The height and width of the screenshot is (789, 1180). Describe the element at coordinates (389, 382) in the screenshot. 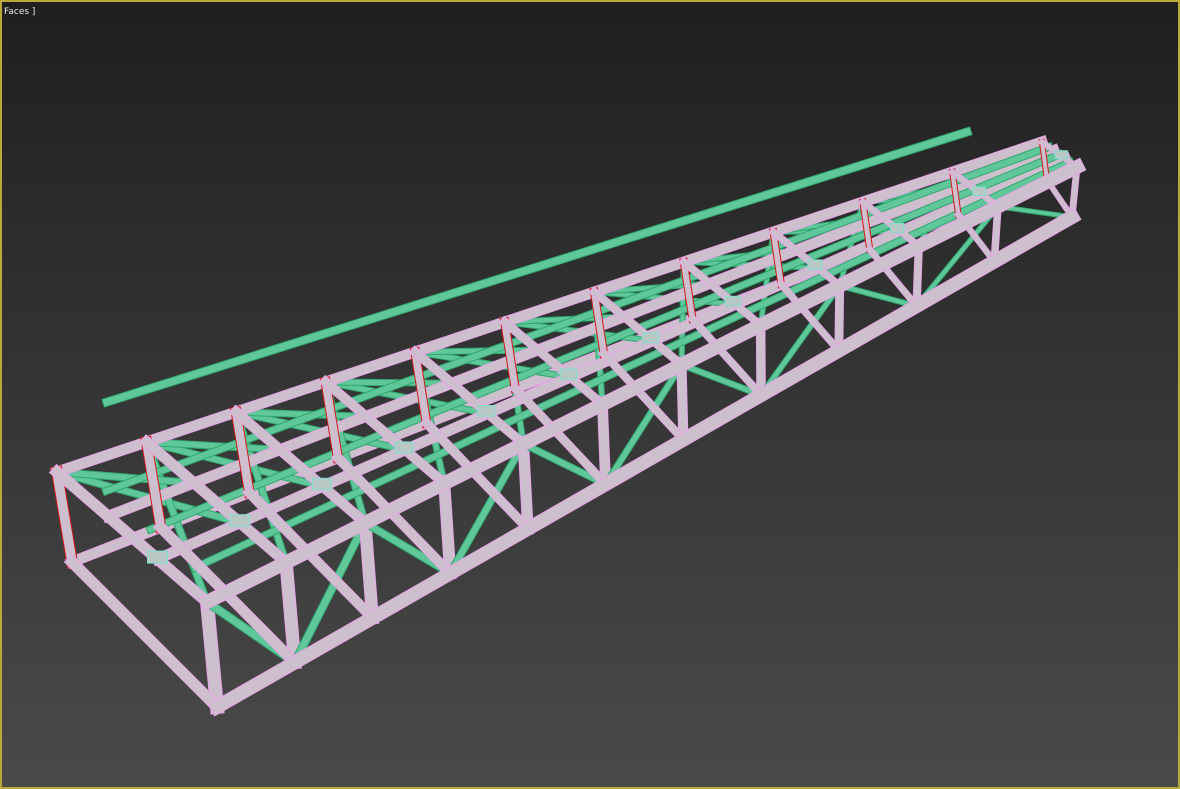

I see `top-diagonal-brace` at that location.